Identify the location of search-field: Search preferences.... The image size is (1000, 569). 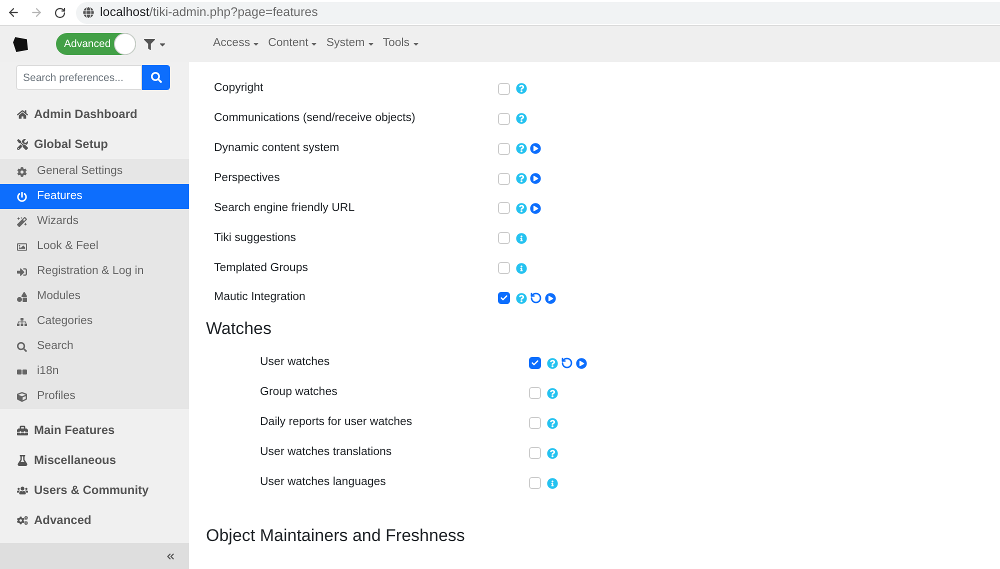
(79, 77).